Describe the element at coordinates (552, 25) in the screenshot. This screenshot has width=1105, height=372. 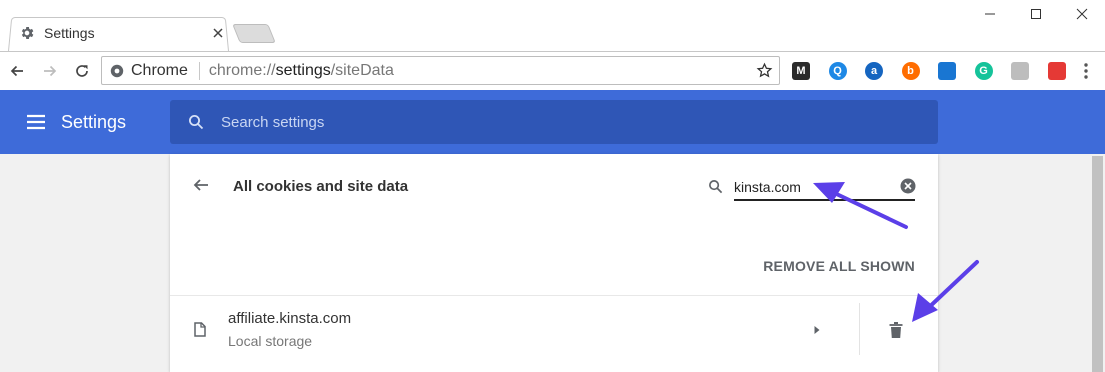
I see `tab-strip: Settings` at that location.